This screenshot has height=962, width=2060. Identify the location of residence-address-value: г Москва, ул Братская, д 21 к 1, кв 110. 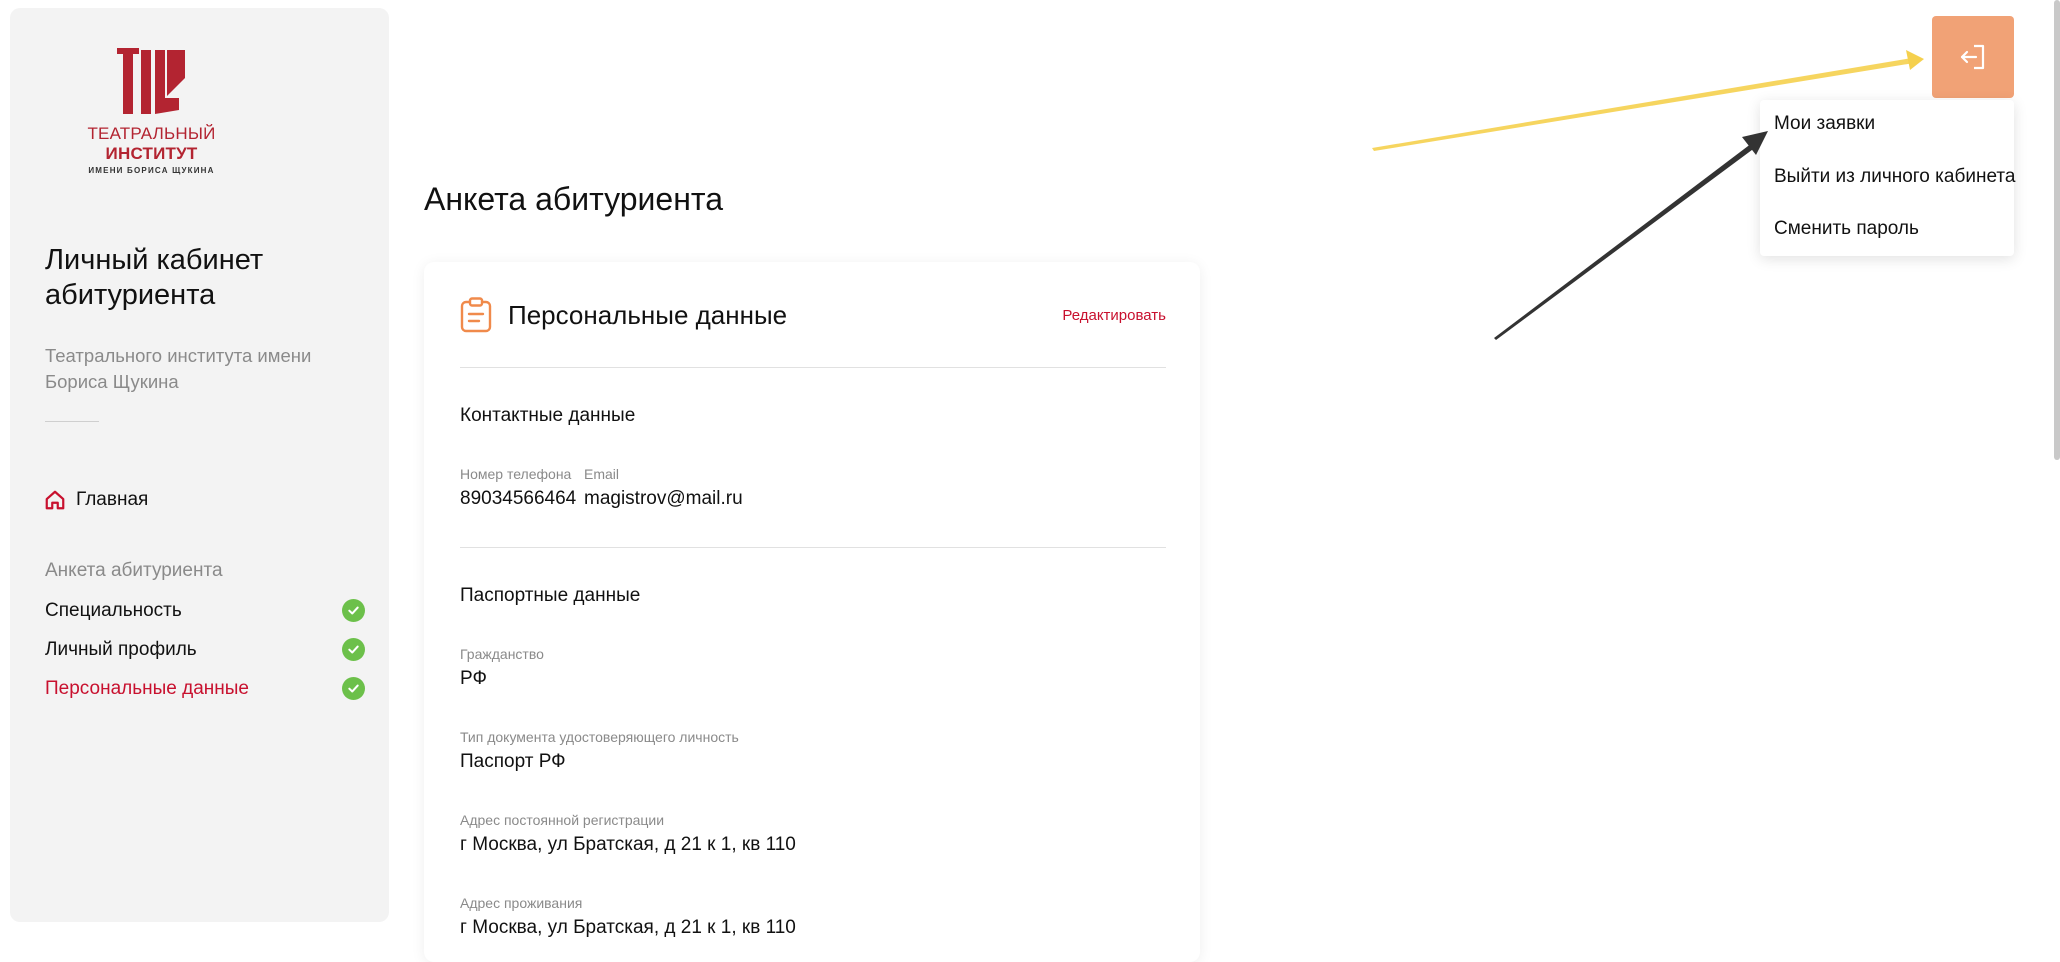
(628, 927).